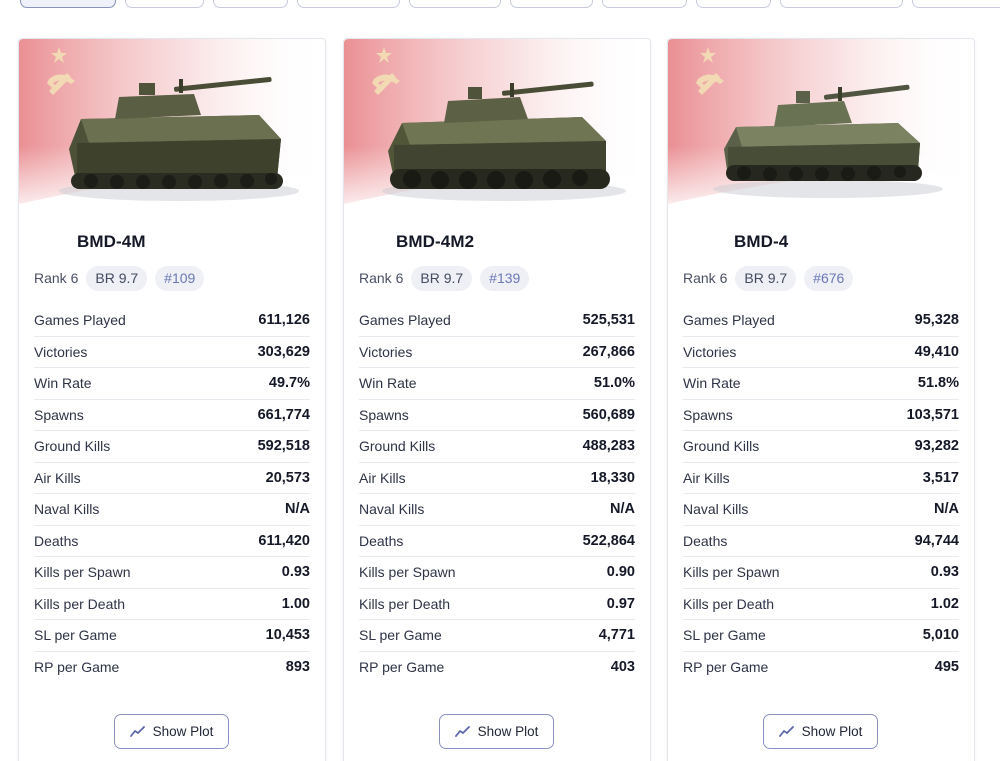 This screenshot has width=1000, height=761. I want to click on stat-row-ground-kills: Ground Kills 592,518, so click(172, 447).